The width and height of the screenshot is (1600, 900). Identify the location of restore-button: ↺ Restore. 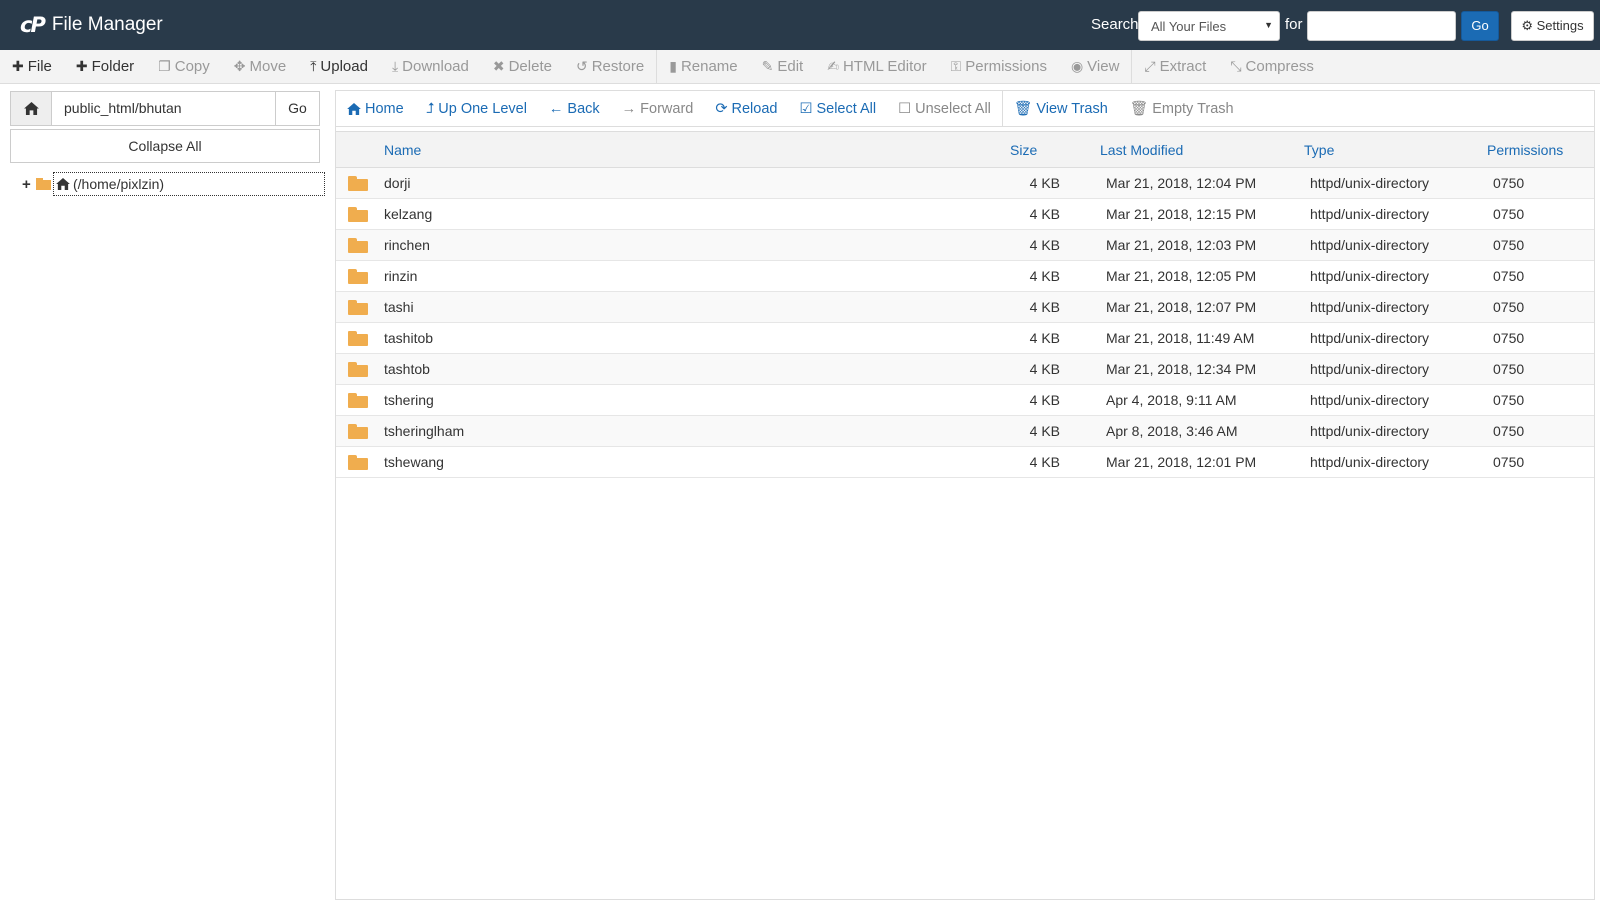
(610, 67).